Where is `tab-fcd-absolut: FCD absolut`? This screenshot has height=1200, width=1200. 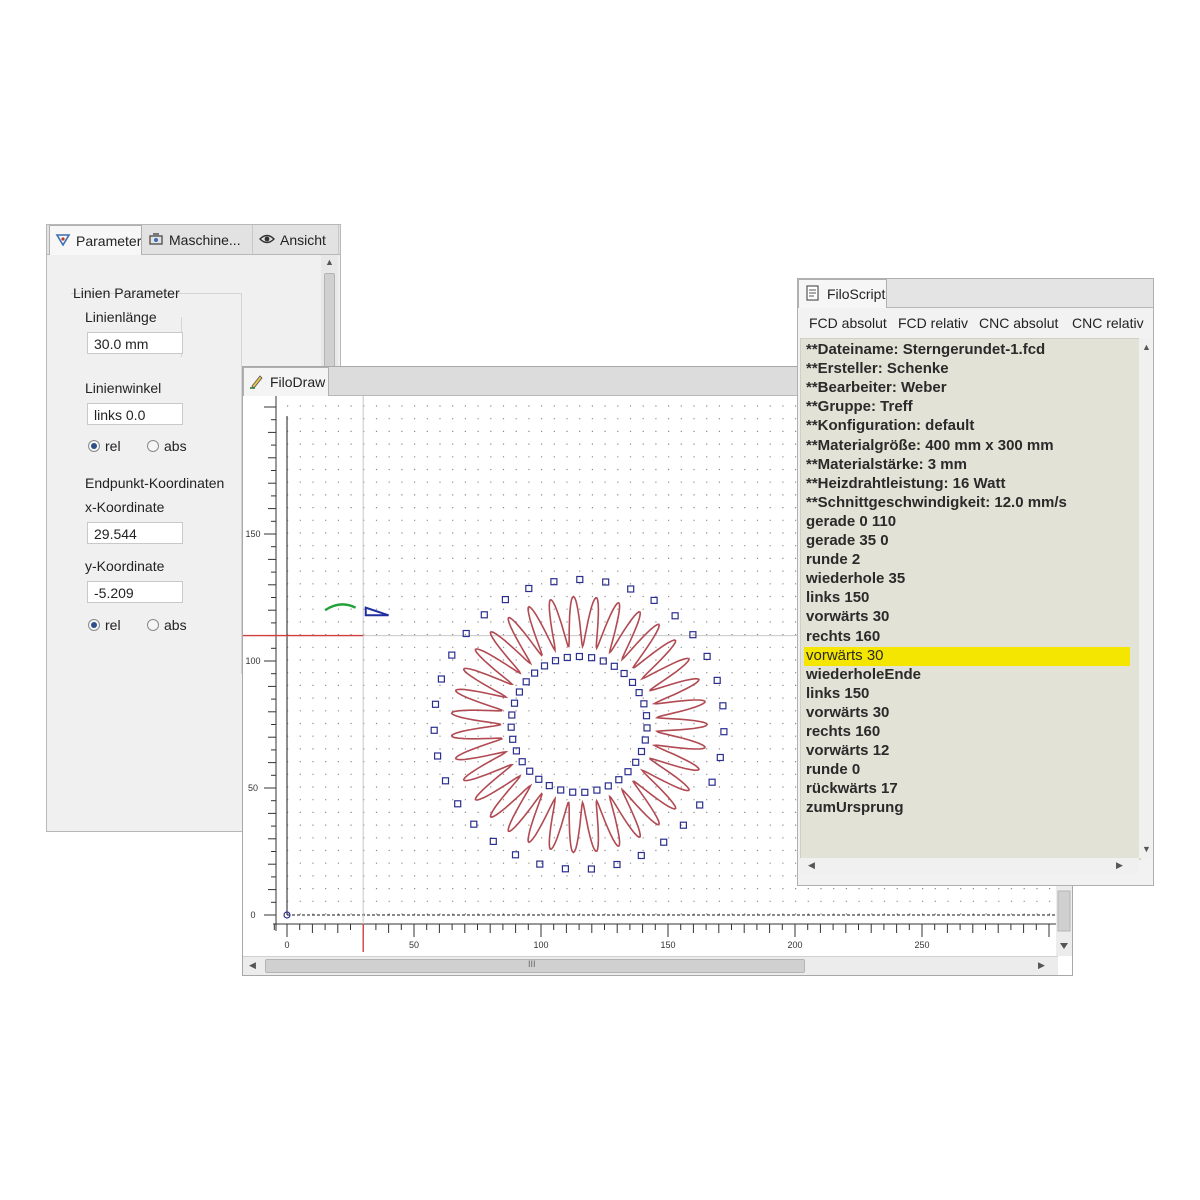 tab-fcd-absolut: FCD absolut is located at coordinates (848, 323).